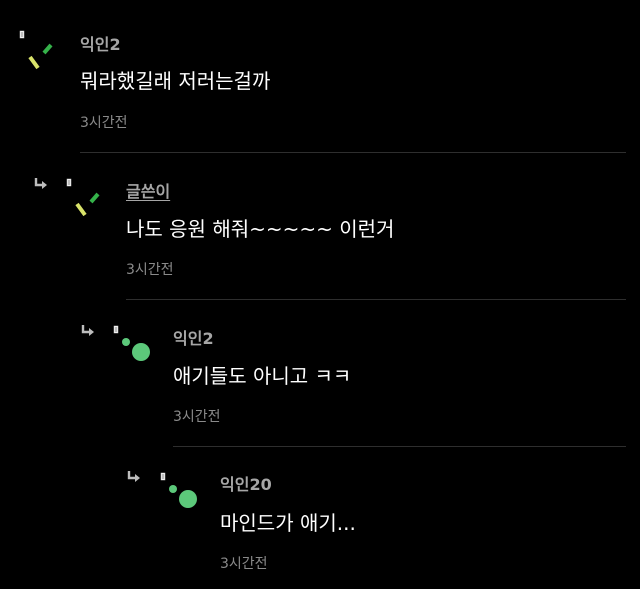 The height and width of the screenshot is (589, 640). Describe the element at coordinates (175, 81) in the screenshot. I see `comment-text: 뭐라했길래 저러는걸까` at that location.